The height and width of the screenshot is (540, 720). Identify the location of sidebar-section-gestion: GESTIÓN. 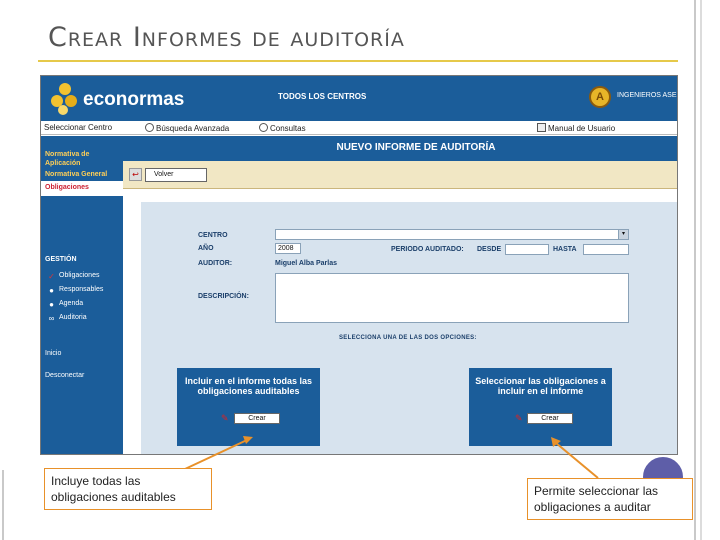
(61, 259).